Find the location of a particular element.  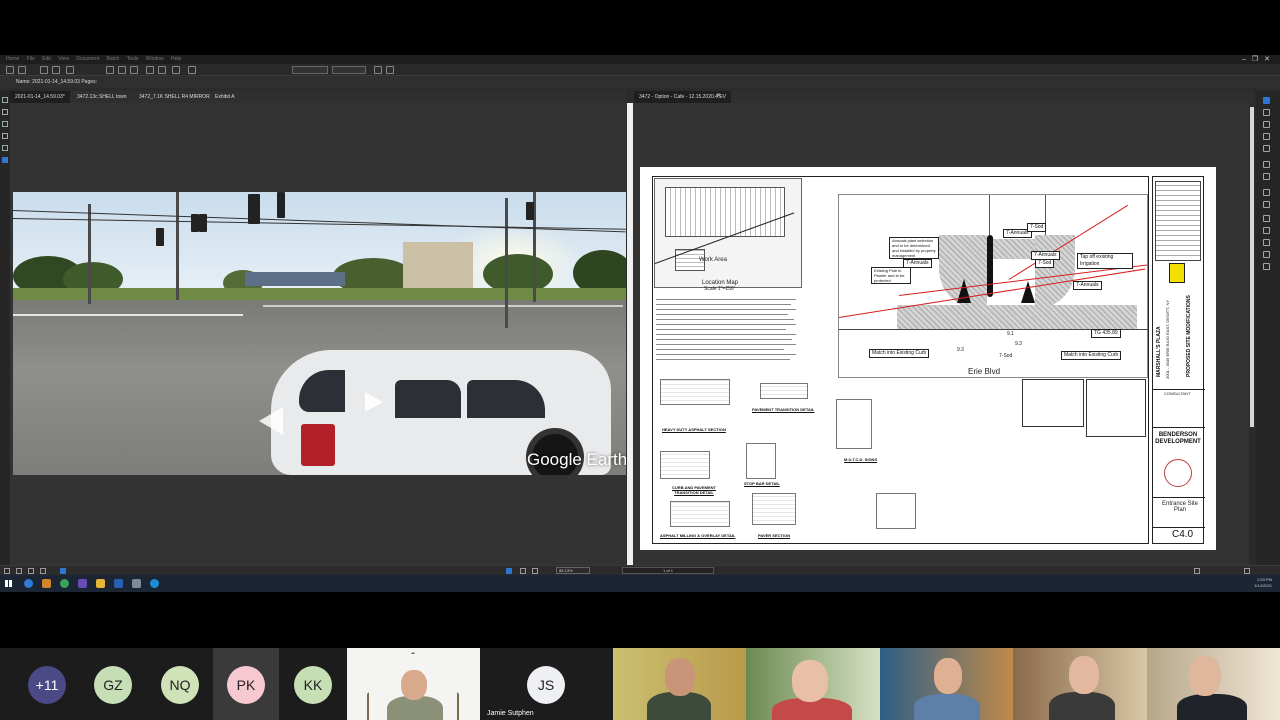

avatar-nq: NQ is located at coordinates (180, 685).